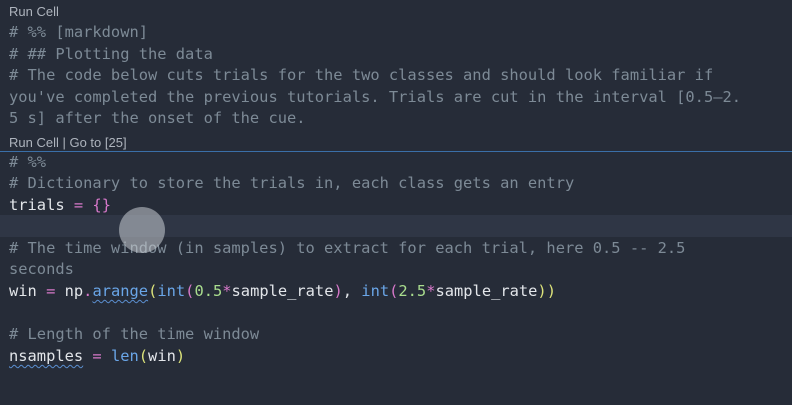 Image resolution: width=792 pixels, height=405 pixels. Describe the element at coordinates (142, 230) in the screenshot. I see `mouse-cursor-highlight` at that location.